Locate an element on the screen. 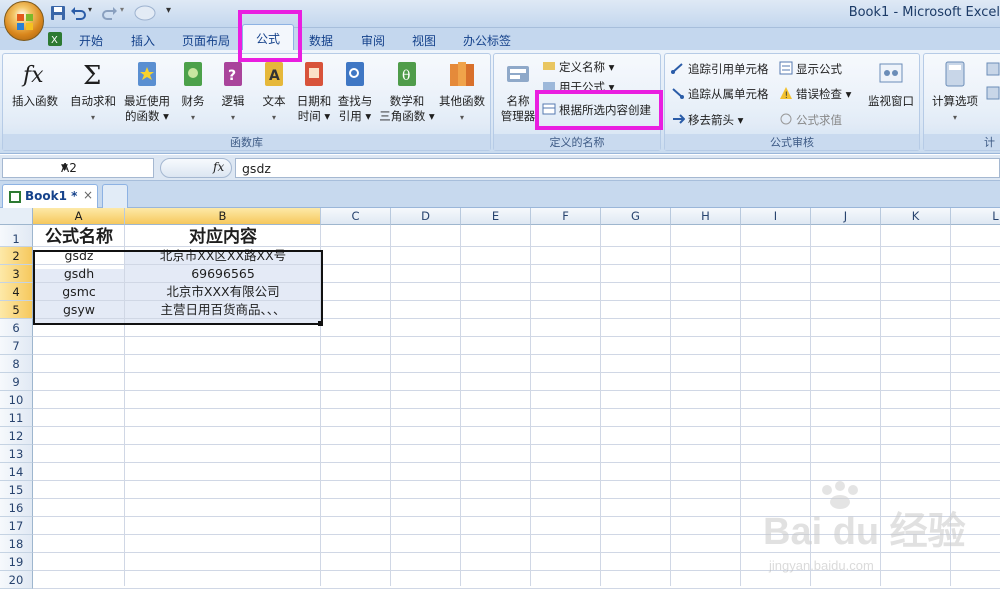 The height and width of the screenshot is (589, 1000). name-box-dropdown-icon: ▼ is located at coordinates (105, 168).